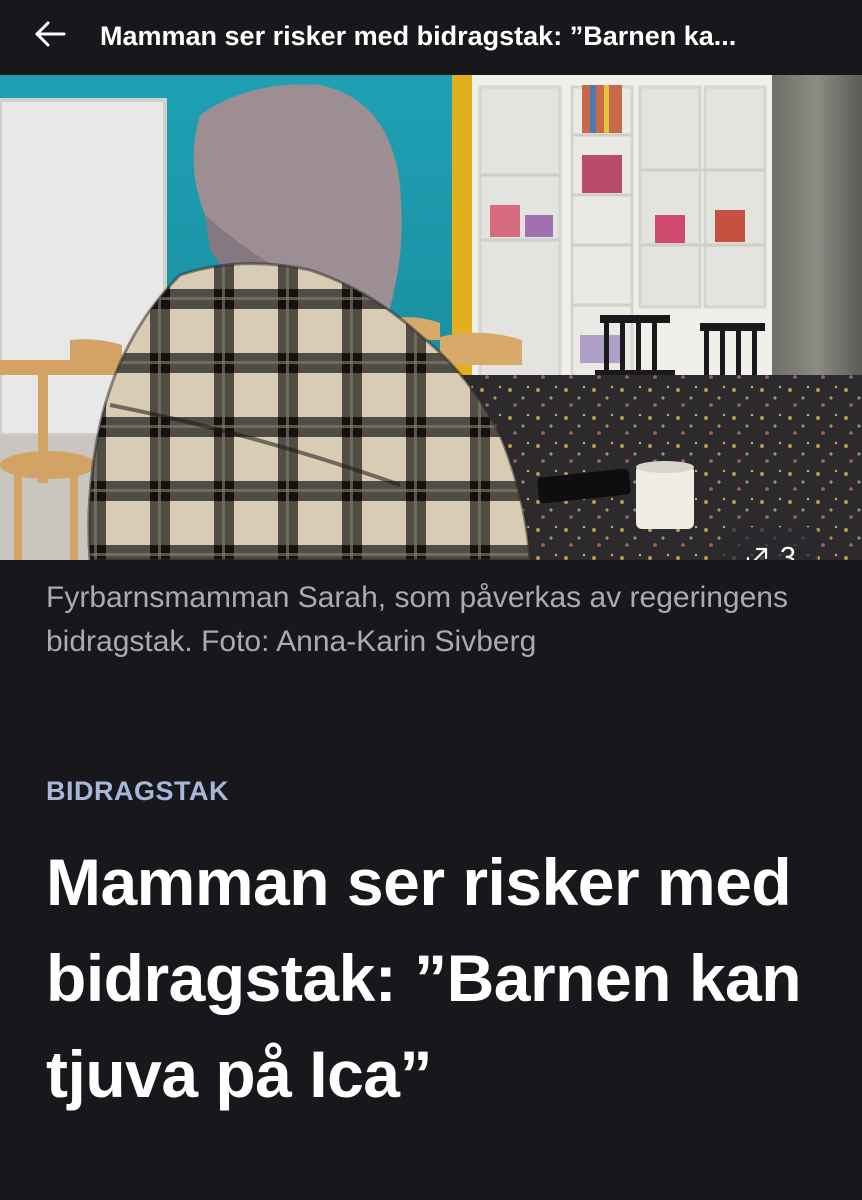 The image size is (862, 1200). I want to click on back-button, so click(50, 36).